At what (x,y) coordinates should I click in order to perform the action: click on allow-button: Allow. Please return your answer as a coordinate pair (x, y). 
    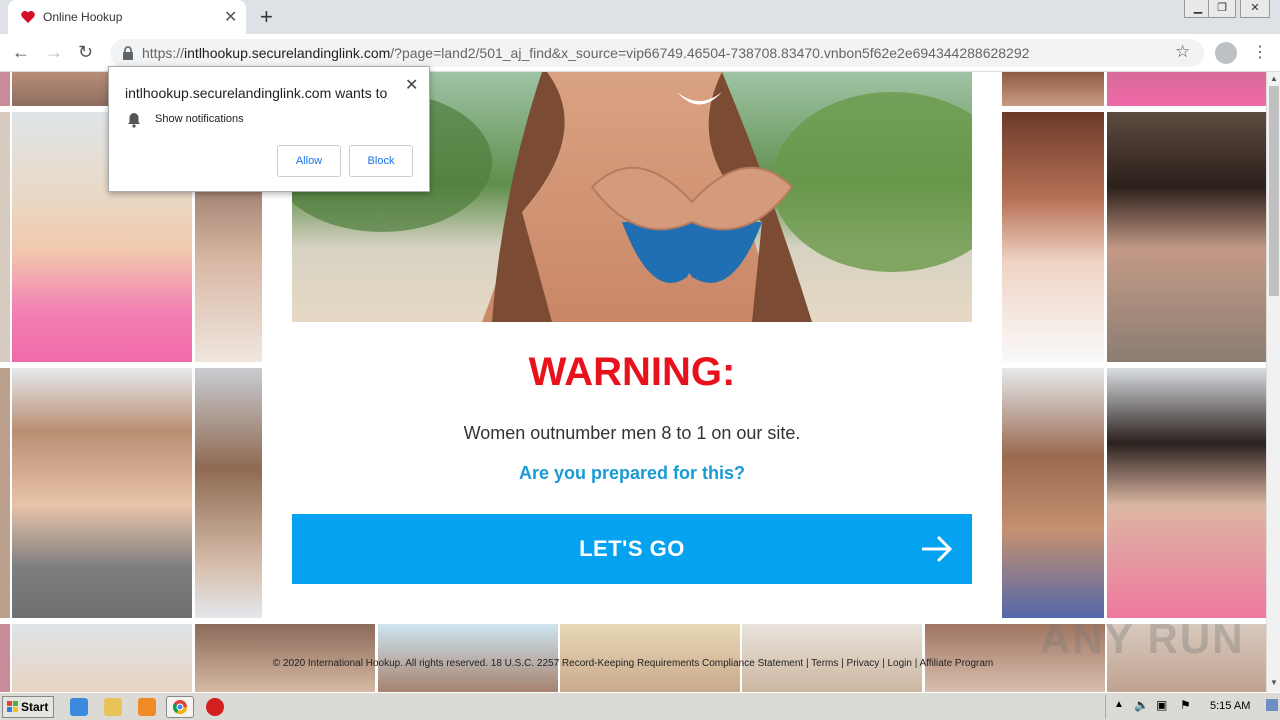
    Looking at the image, I should click on (309, 161).